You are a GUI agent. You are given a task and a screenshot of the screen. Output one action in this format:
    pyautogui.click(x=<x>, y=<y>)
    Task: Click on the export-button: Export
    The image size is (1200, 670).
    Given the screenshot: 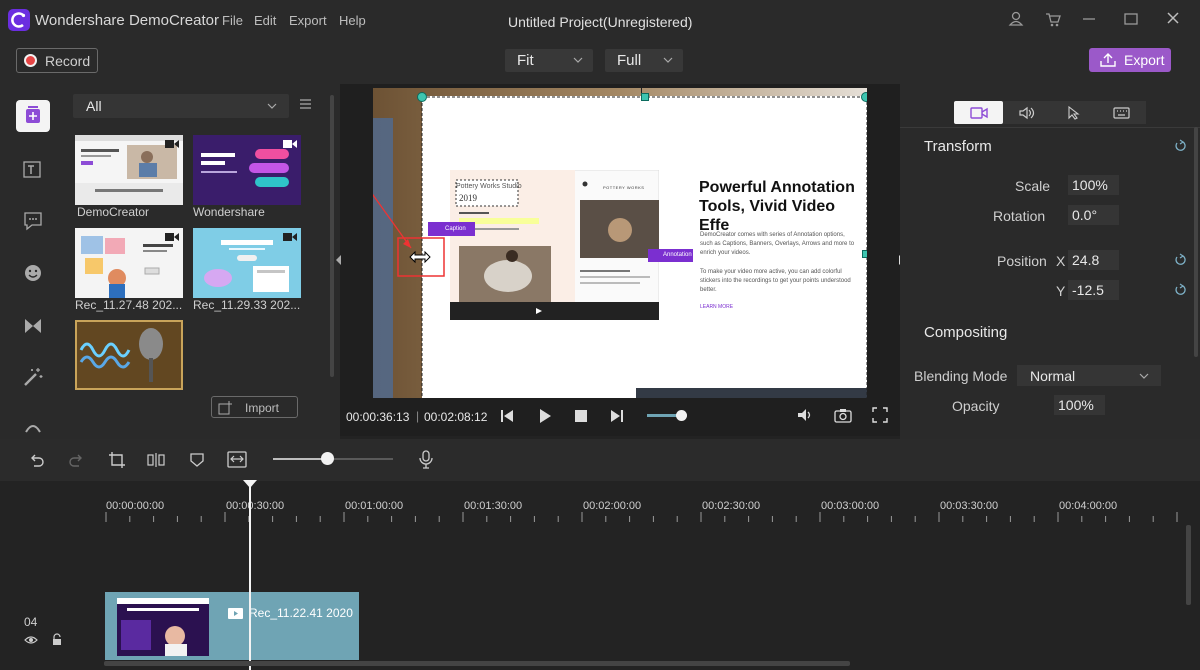 What is the action you would take?
    pyautogui.click(x=1130, y=60)
    